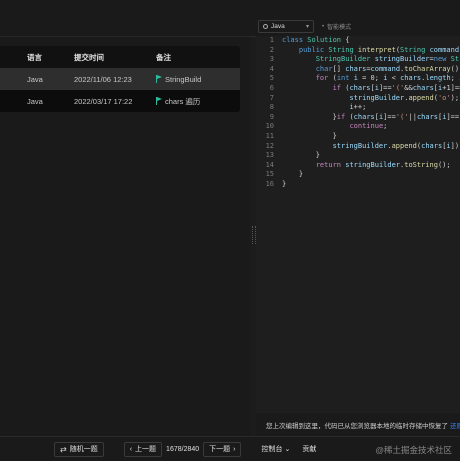  Describe the element at coordinates (269, 164) in the screenshot. I see `line-number: 14` at that location.